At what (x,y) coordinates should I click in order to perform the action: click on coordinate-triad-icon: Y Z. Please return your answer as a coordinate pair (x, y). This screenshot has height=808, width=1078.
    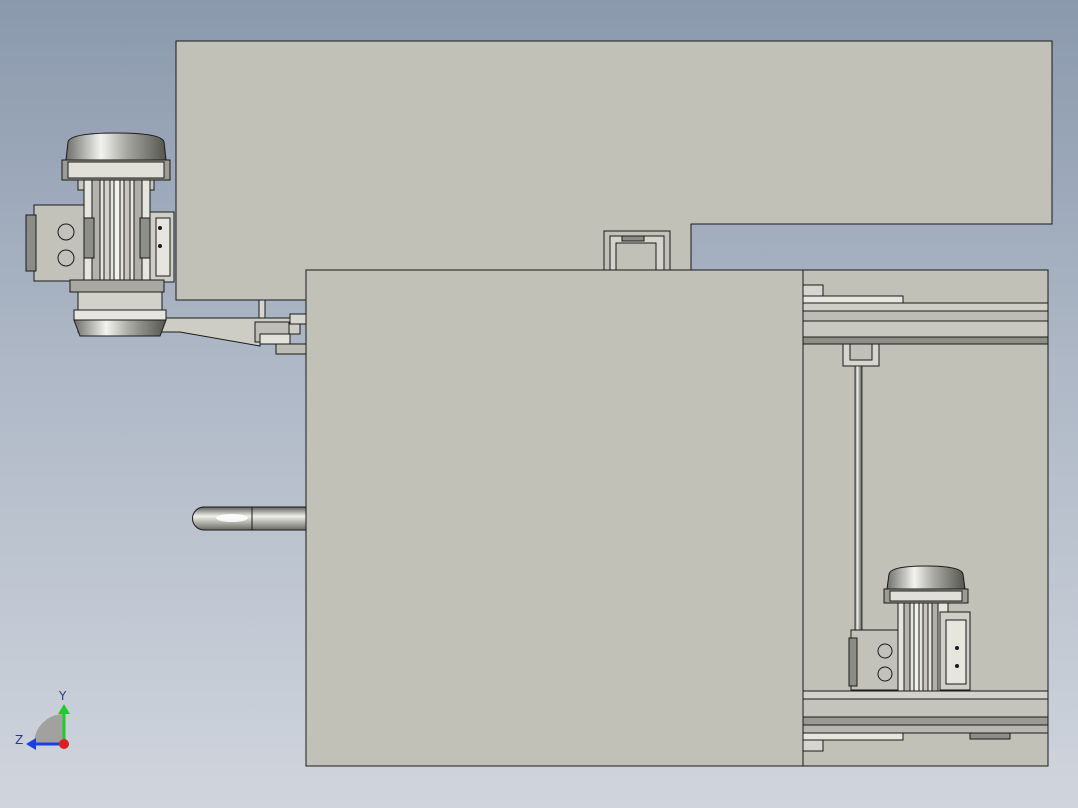
    Looking at the image, I should click on (42, 719).